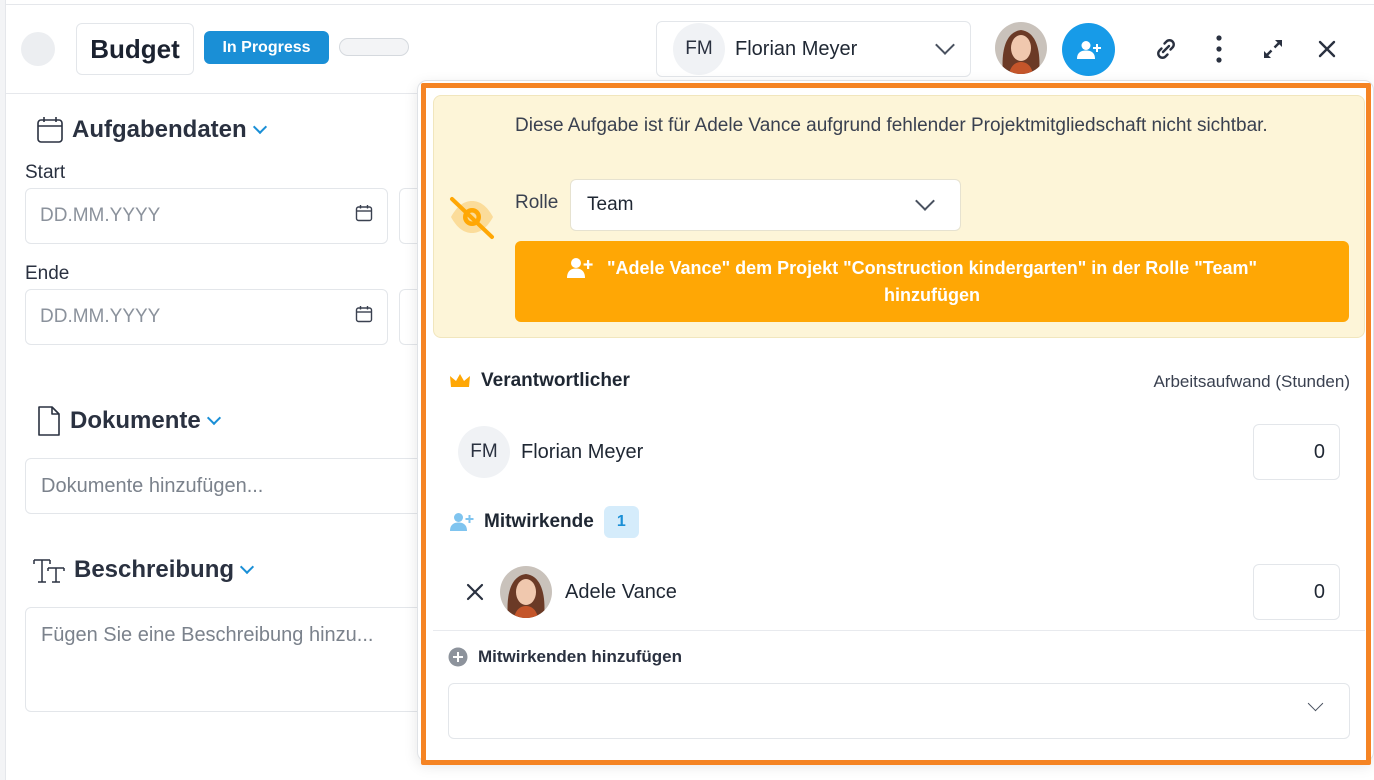  What do you see at coordinates (374, 47) in the screenshot?
I see `progress-pill` at bounding box center [374, 47].